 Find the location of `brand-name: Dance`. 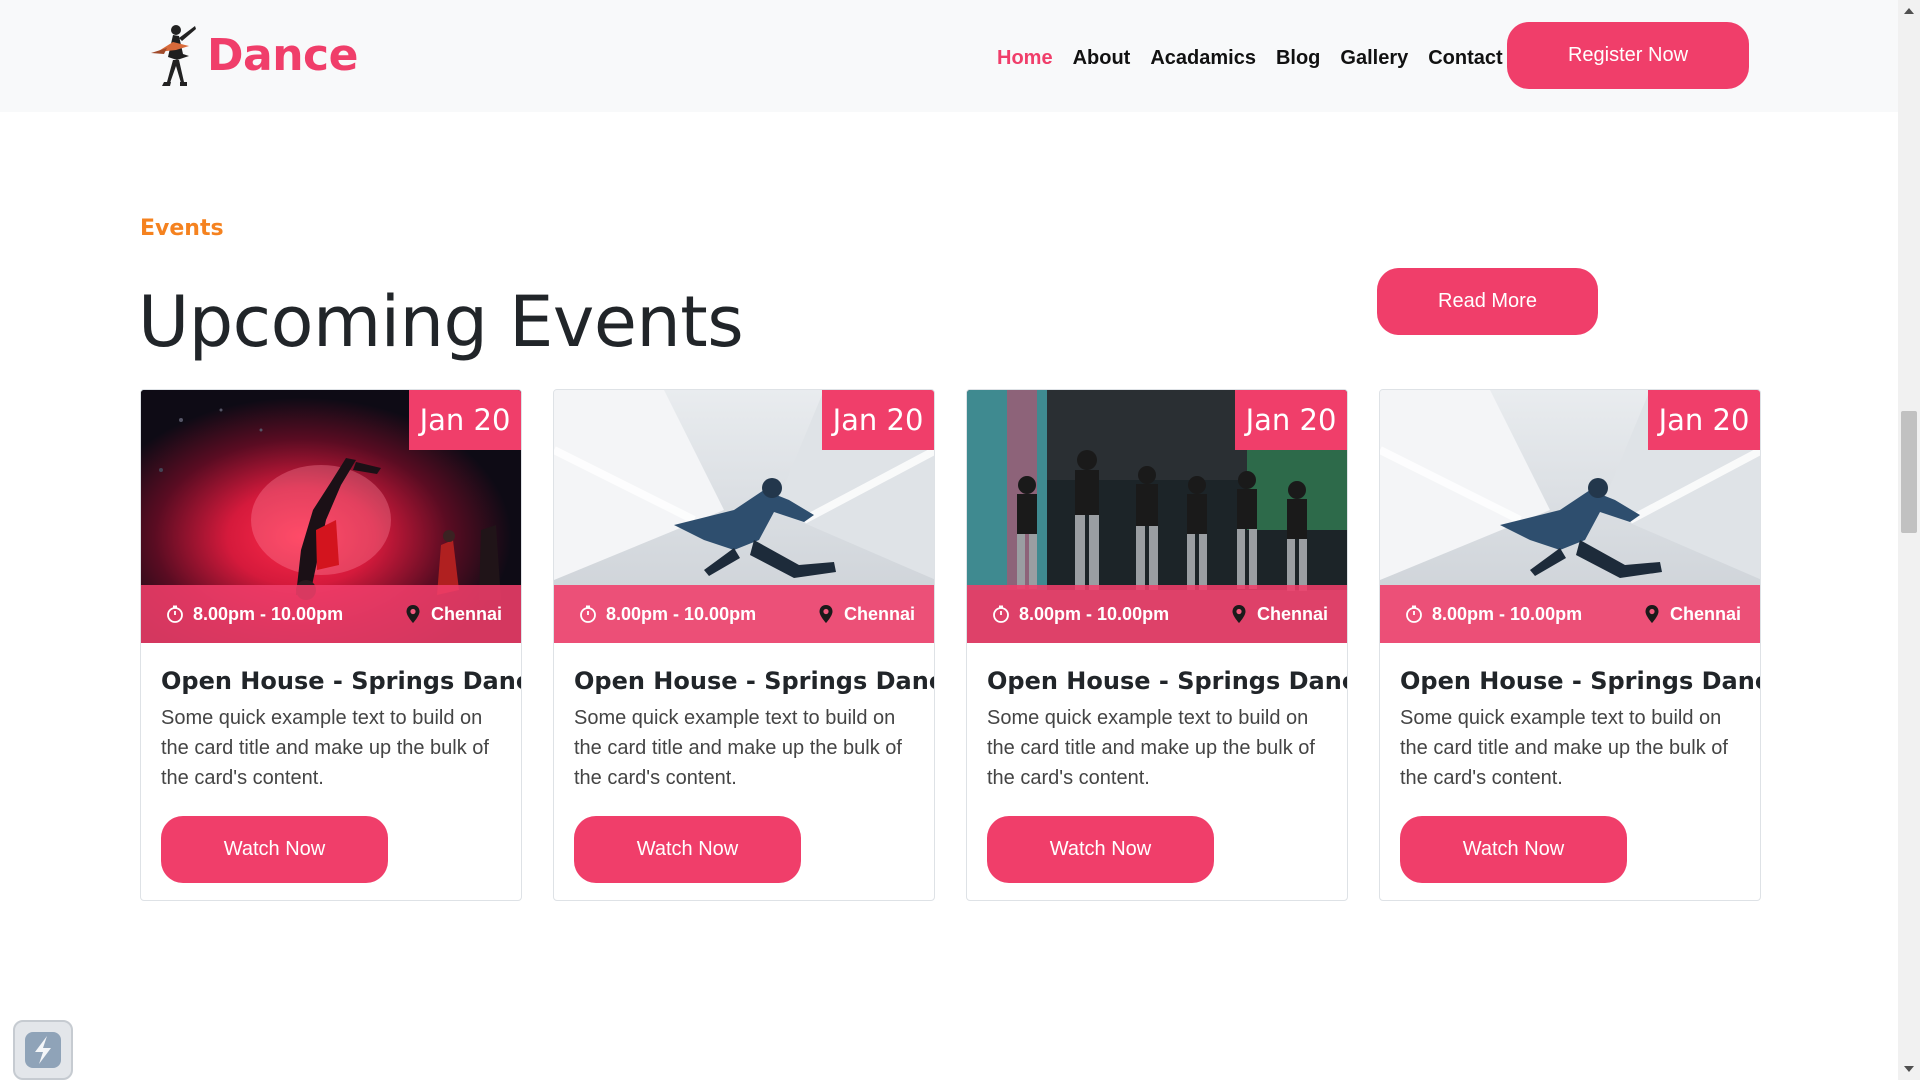

brand-name: Dance is located at coordinates (282, 55).